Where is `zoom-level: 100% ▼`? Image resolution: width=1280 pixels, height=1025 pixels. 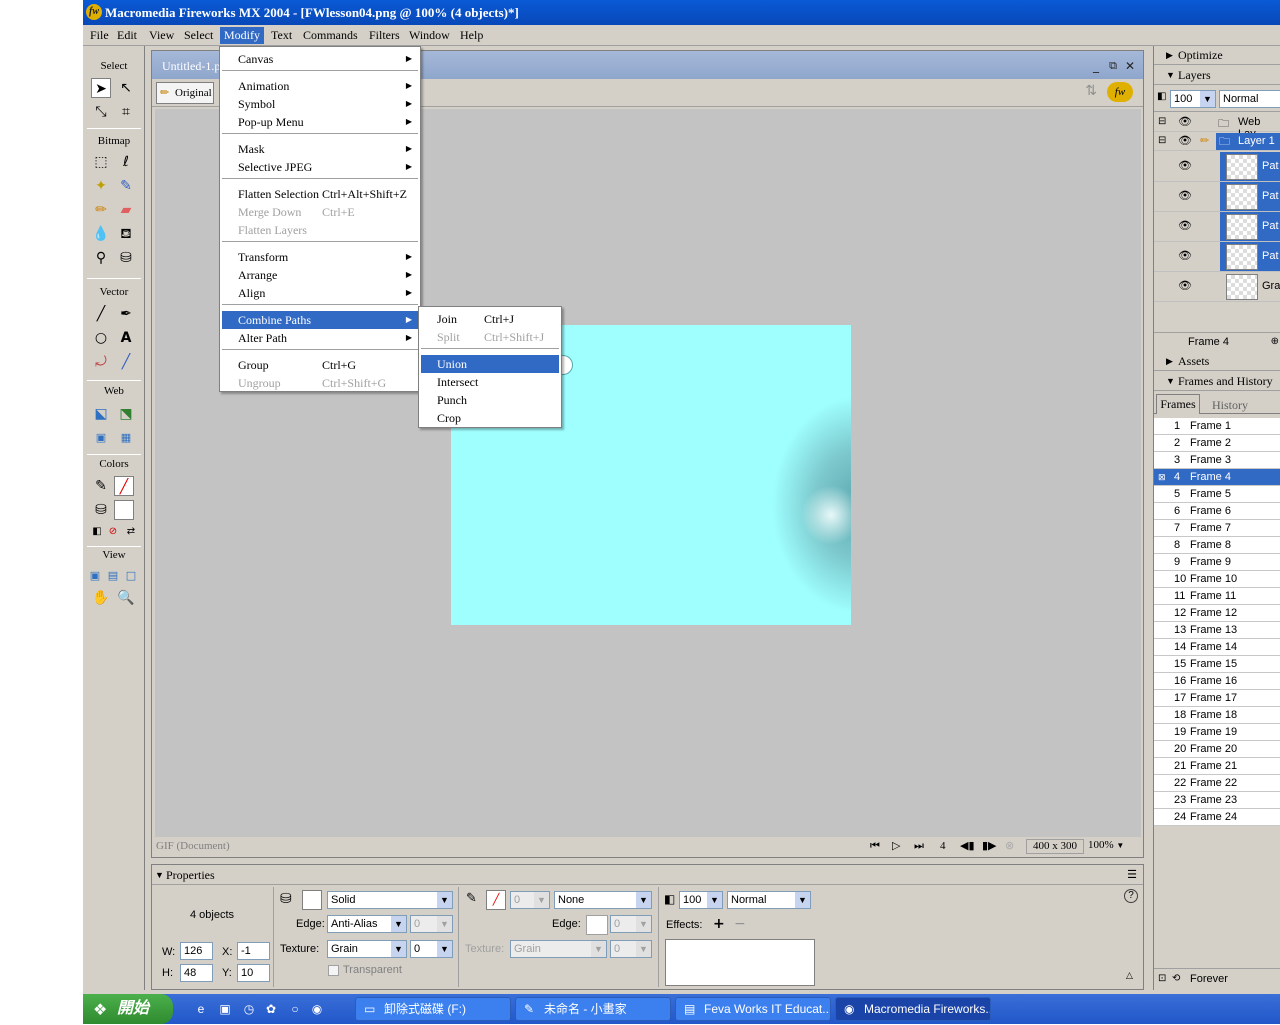
zoom-level: 100% ▼ is located at coordinates (1113, 846).